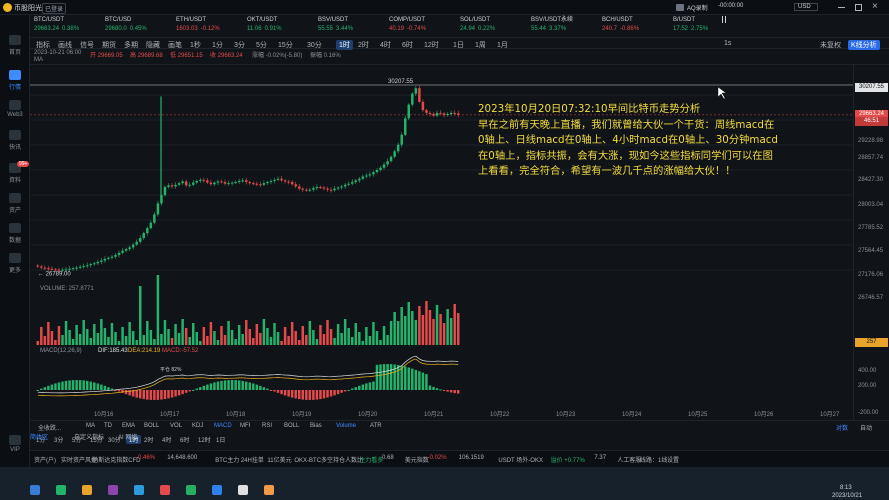 The width and height of the screenshot is (889, 500). Describe the element at coordinates (727, 43) in the screenshot. I see `scale-select: 1s` at that location.